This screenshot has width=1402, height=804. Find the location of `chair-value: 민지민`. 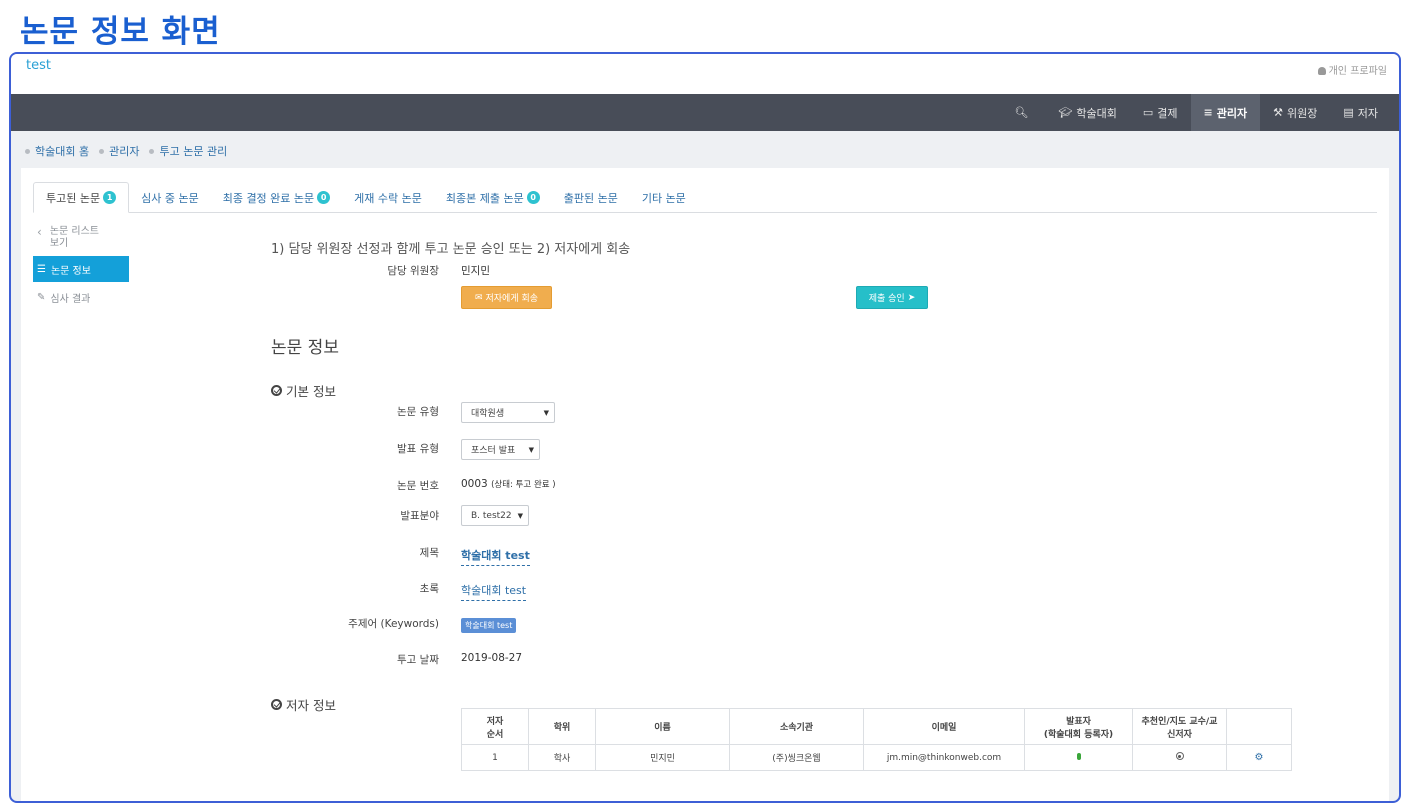

chair-value: 민지민 is located at coordinates (475, 271).